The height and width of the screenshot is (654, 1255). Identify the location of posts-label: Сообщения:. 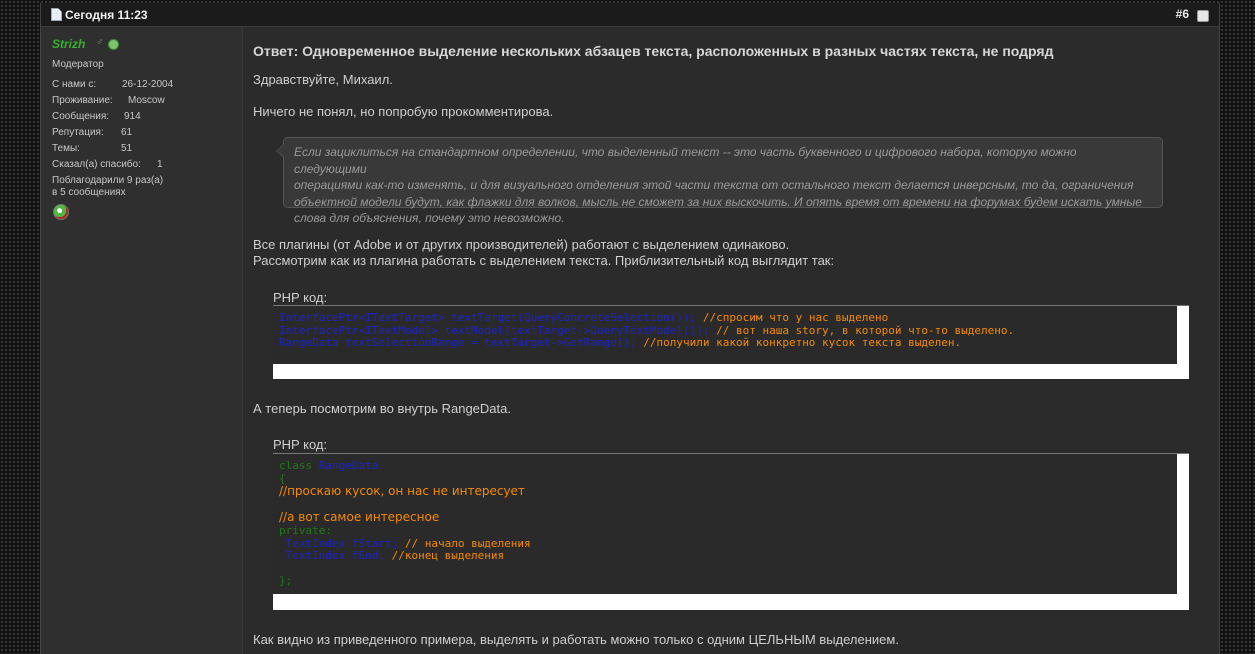
(81, 116).